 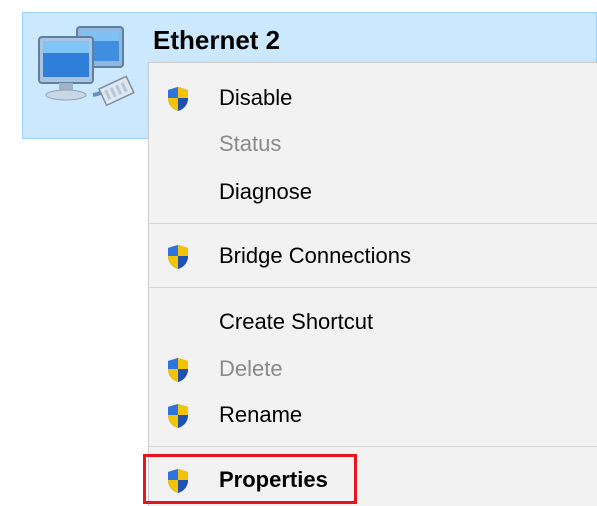 What do you see at coordinates (261, 414) in the screenshot?
I see `menu-item-label: Rename` at bounding box center [261, 414].